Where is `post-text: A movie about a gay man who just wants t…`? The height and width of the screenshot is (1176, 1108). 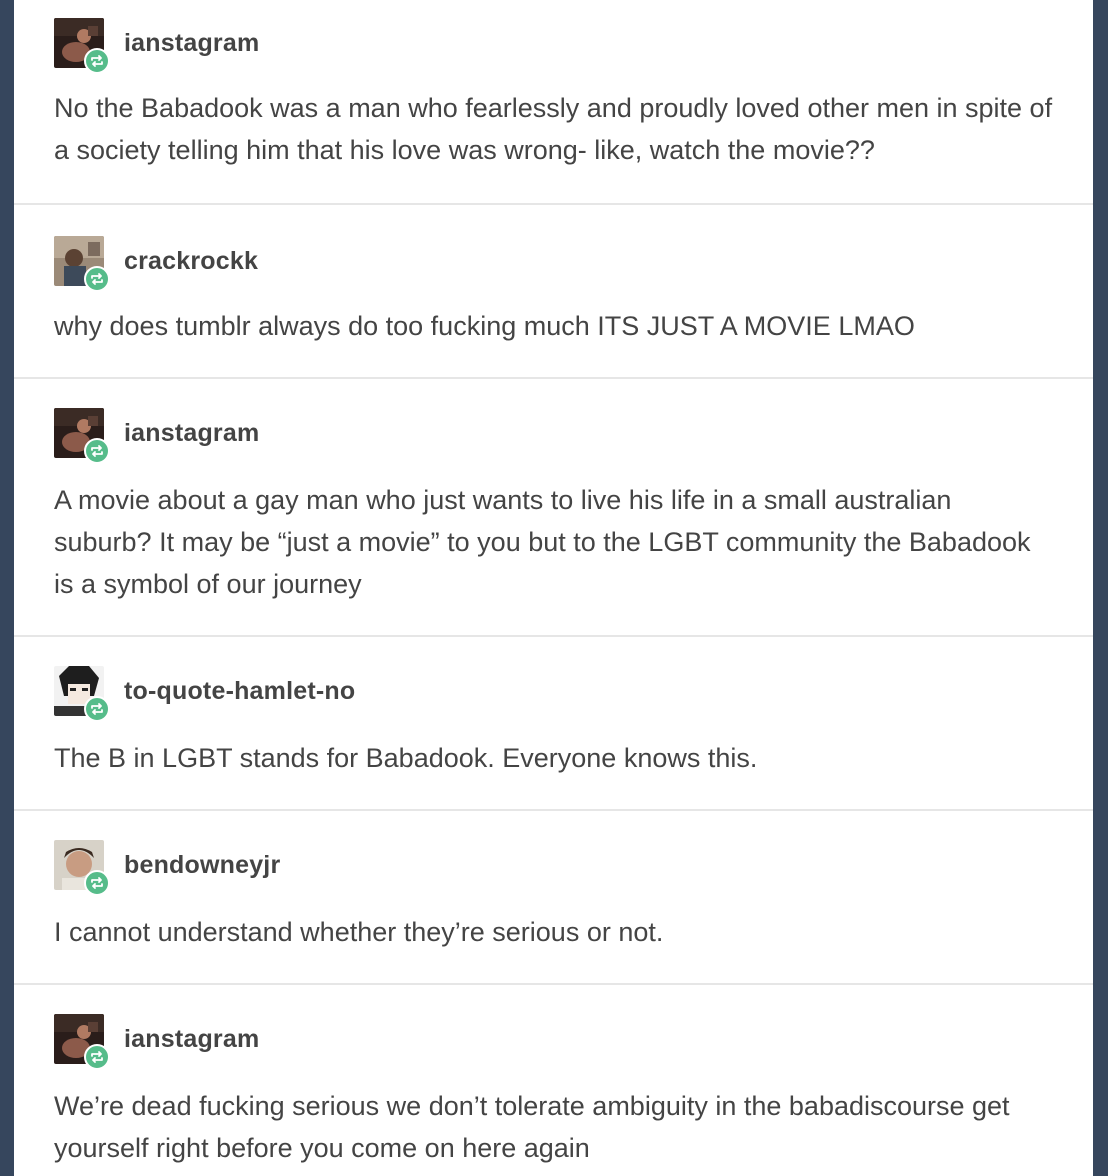 post-text: A movie about a gay man who just wants t… is located at coordinates (542, 542).